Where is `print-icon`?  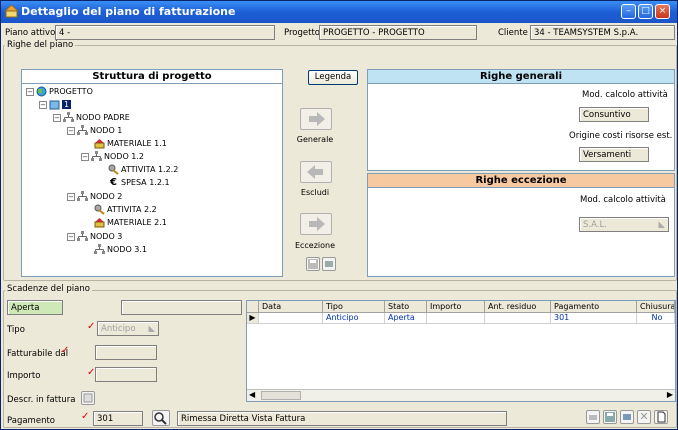
print-icon is located at coordinates (593, 417).